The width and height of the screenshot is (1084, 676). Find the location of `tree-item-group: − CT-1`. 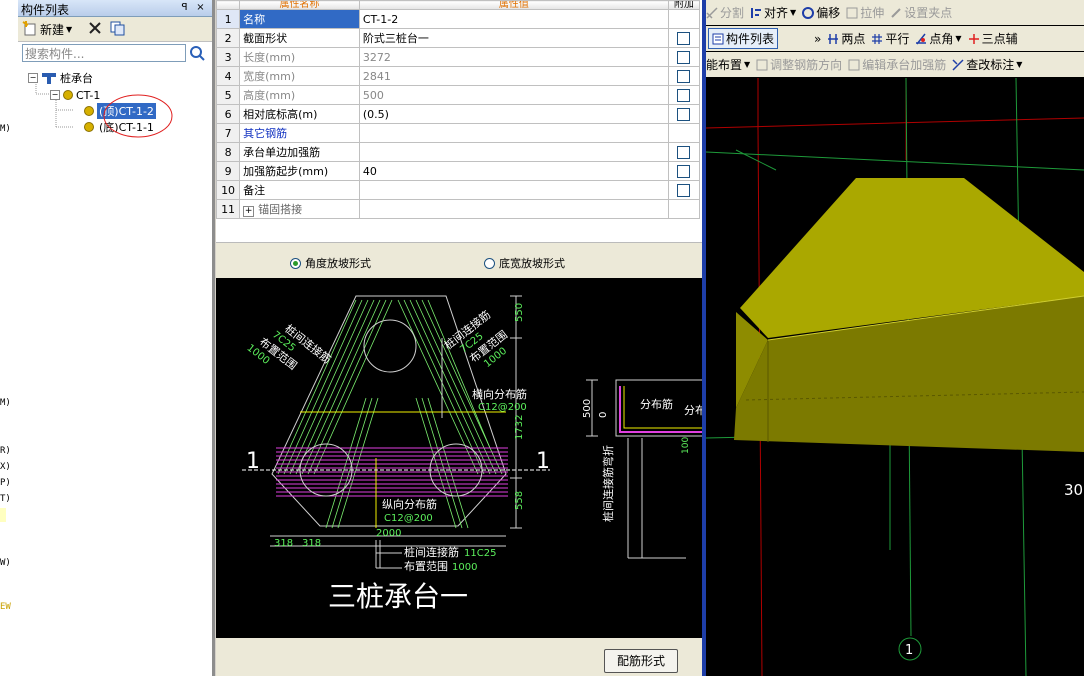

tree-item-group: − CT-1 is located at coordinates (75, 95).